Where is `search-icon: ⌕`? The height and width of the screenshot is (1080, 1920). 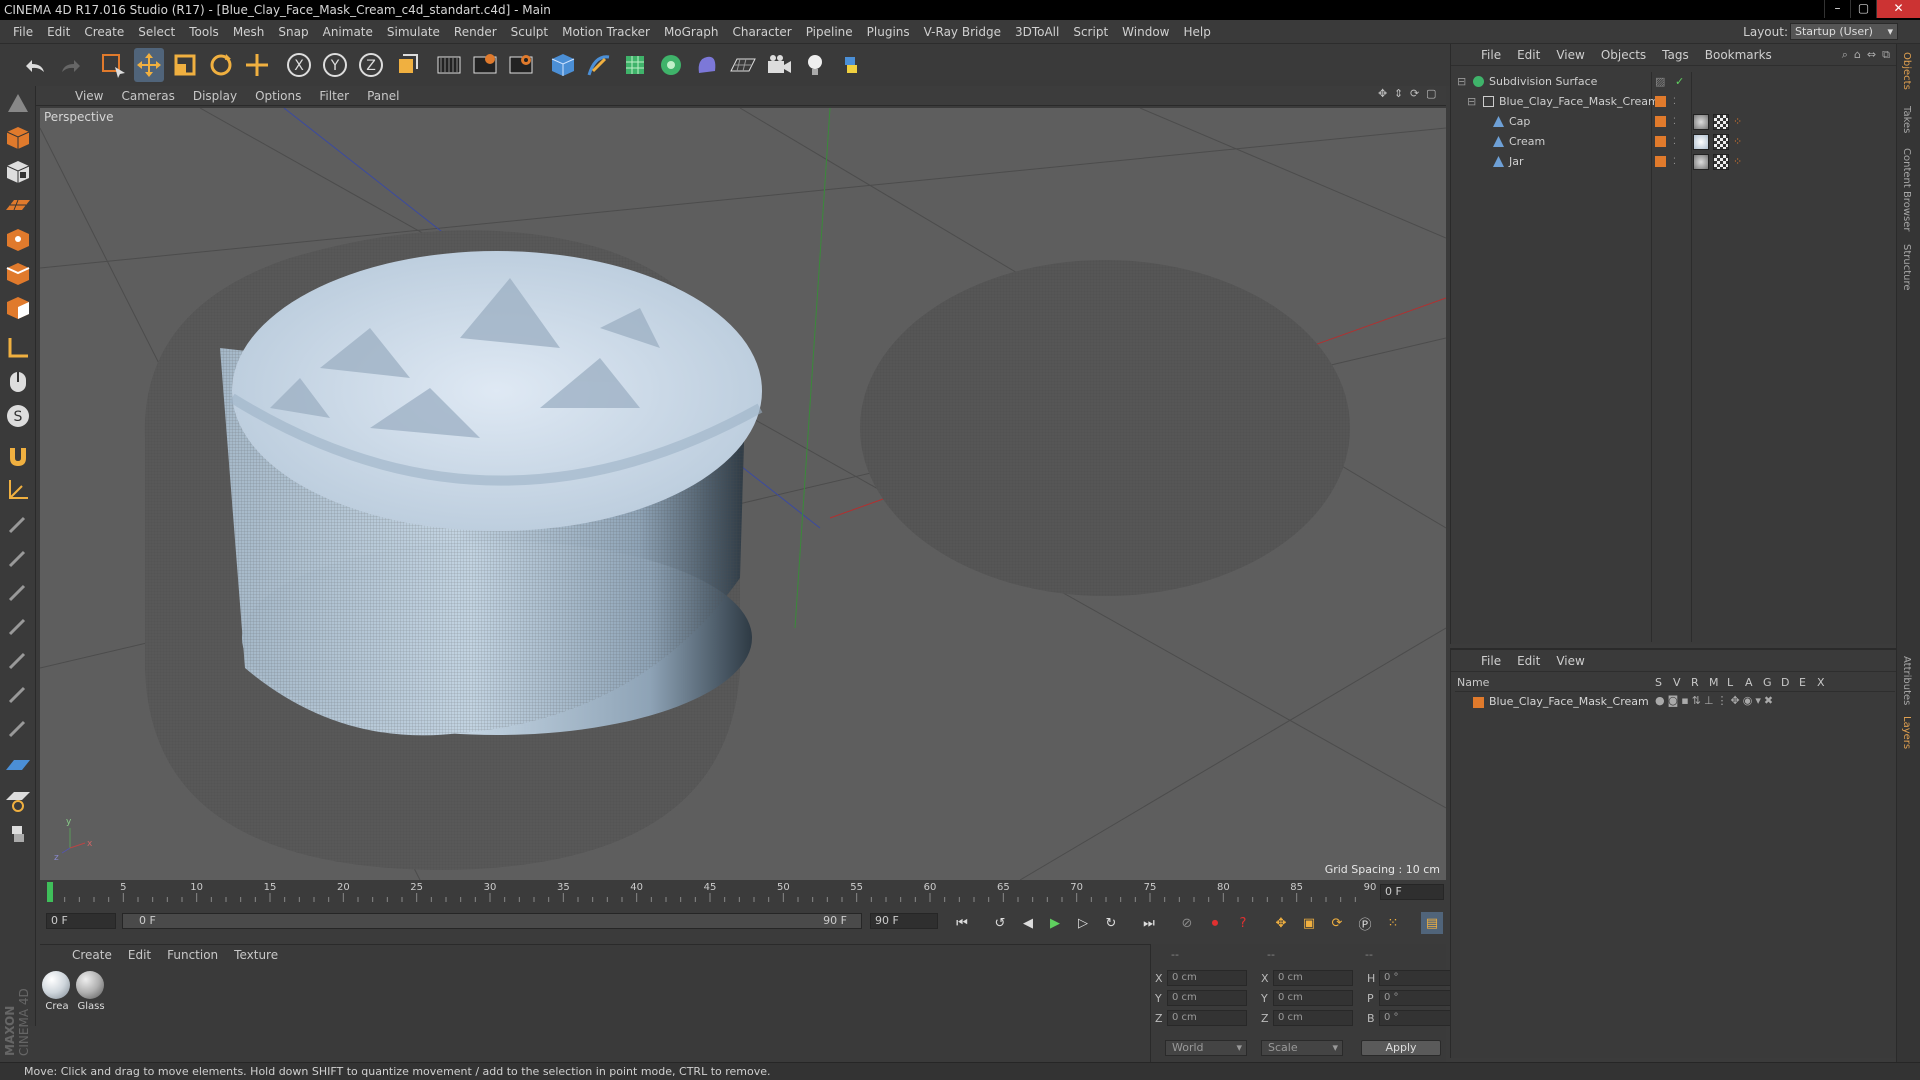 search-icon: ⌕ is located at coordinates (1845, 55).